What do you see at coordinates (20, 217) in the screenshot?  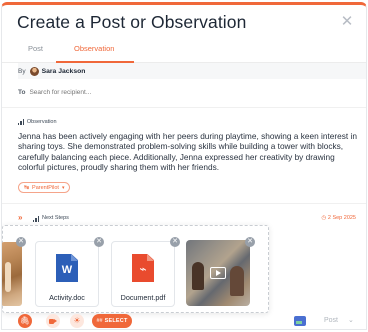 I see `double-chevron-icon: »` at bounding box center [20, 217].